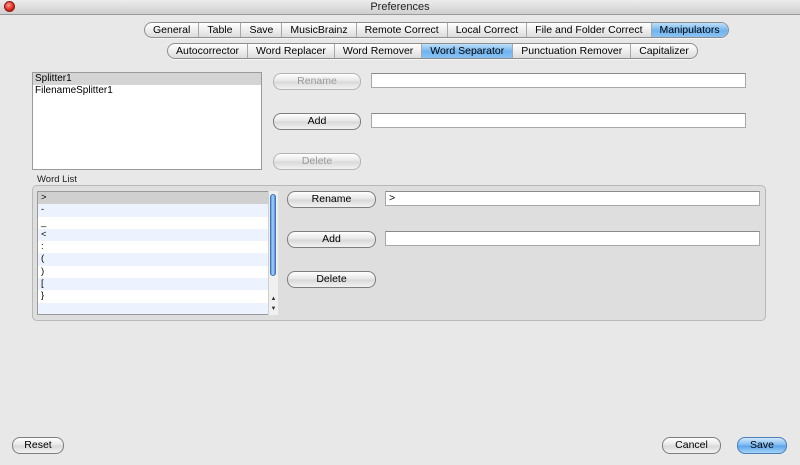 The height and width of the screenshot is (465, 800). I want to click on word-add-field, so click(572, 238).